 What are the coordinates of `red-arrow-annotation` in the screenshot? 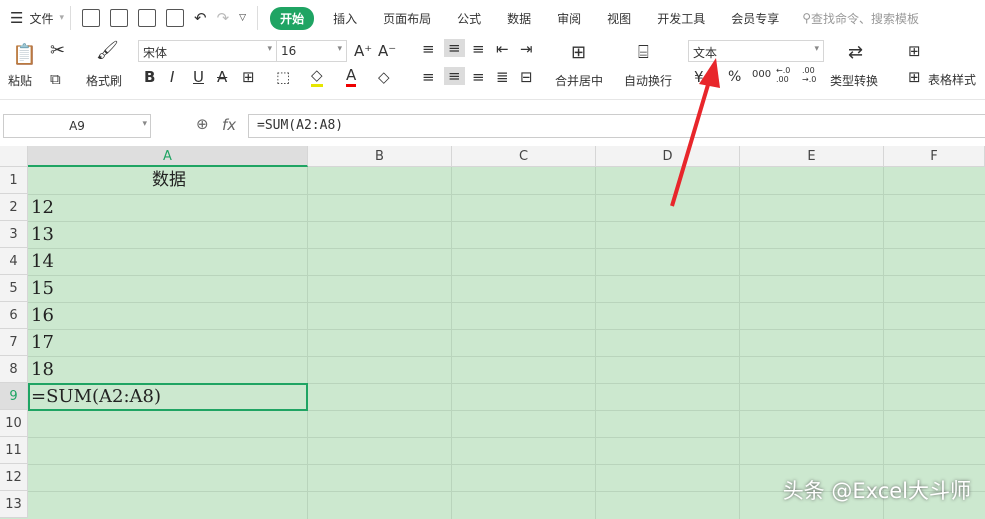 It's located at (695, 132).